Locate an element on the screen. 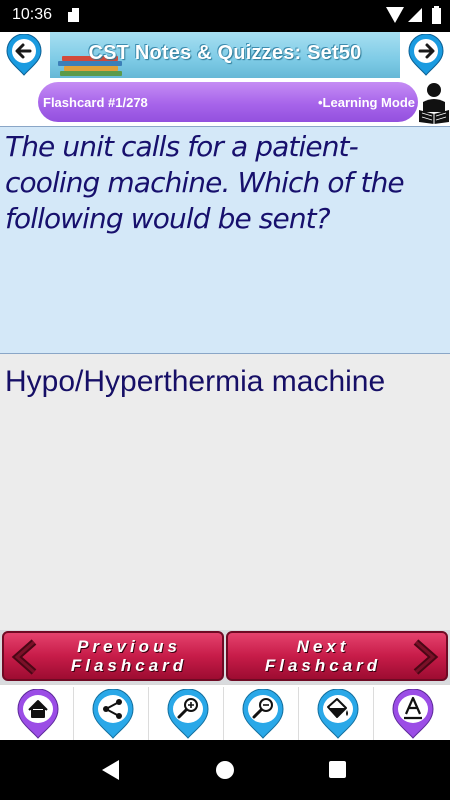  system-nav-bar is located at coordinates (225, 770).